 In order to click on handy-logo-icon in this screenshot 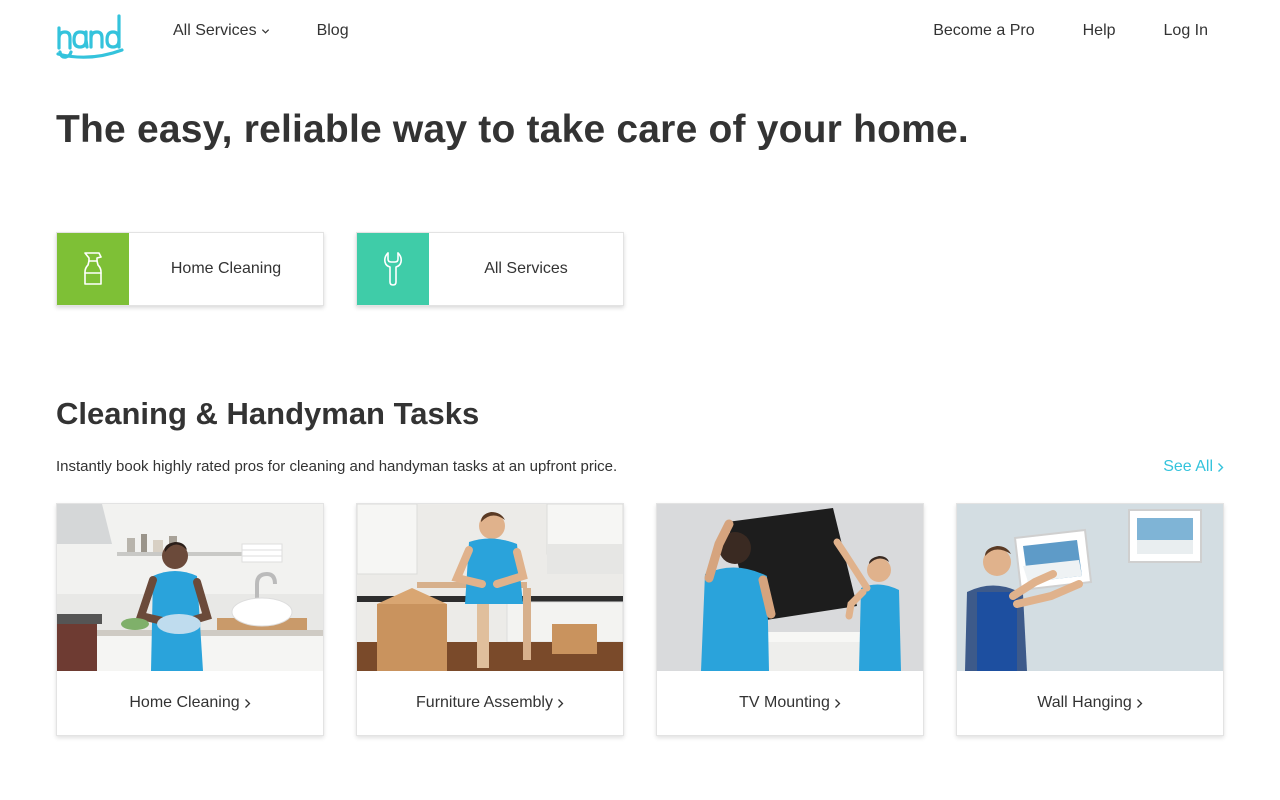, I will do `click(90, 36)`.